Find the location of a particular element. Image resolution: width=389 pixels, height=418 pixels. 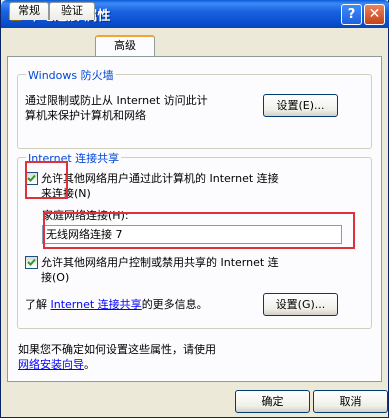

firewall-legend: Windows 防火墙 is located at coordinates (71, 75).